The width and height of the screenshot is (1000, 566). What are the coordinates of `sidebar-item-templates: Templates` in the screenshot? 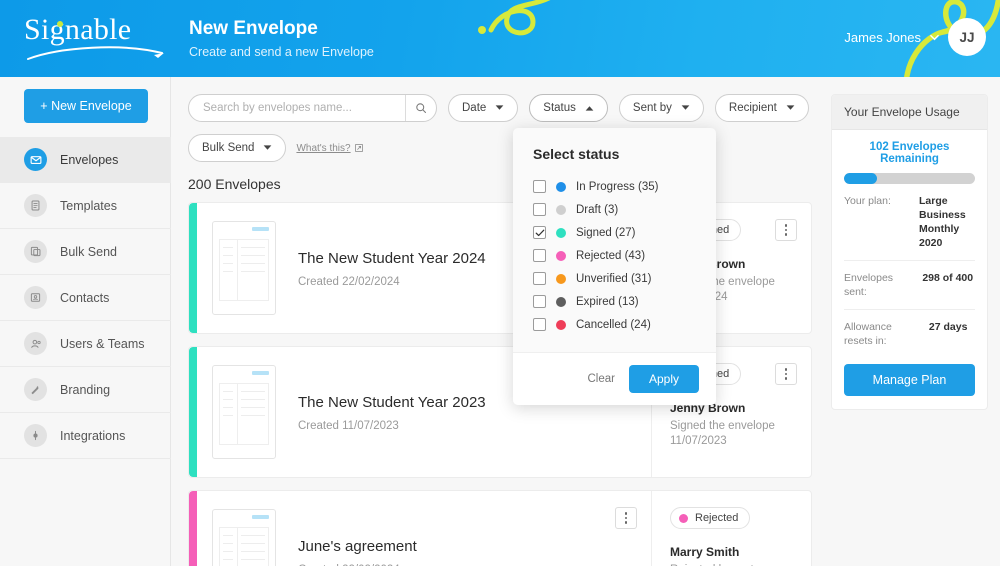 It's located at (85, 206).